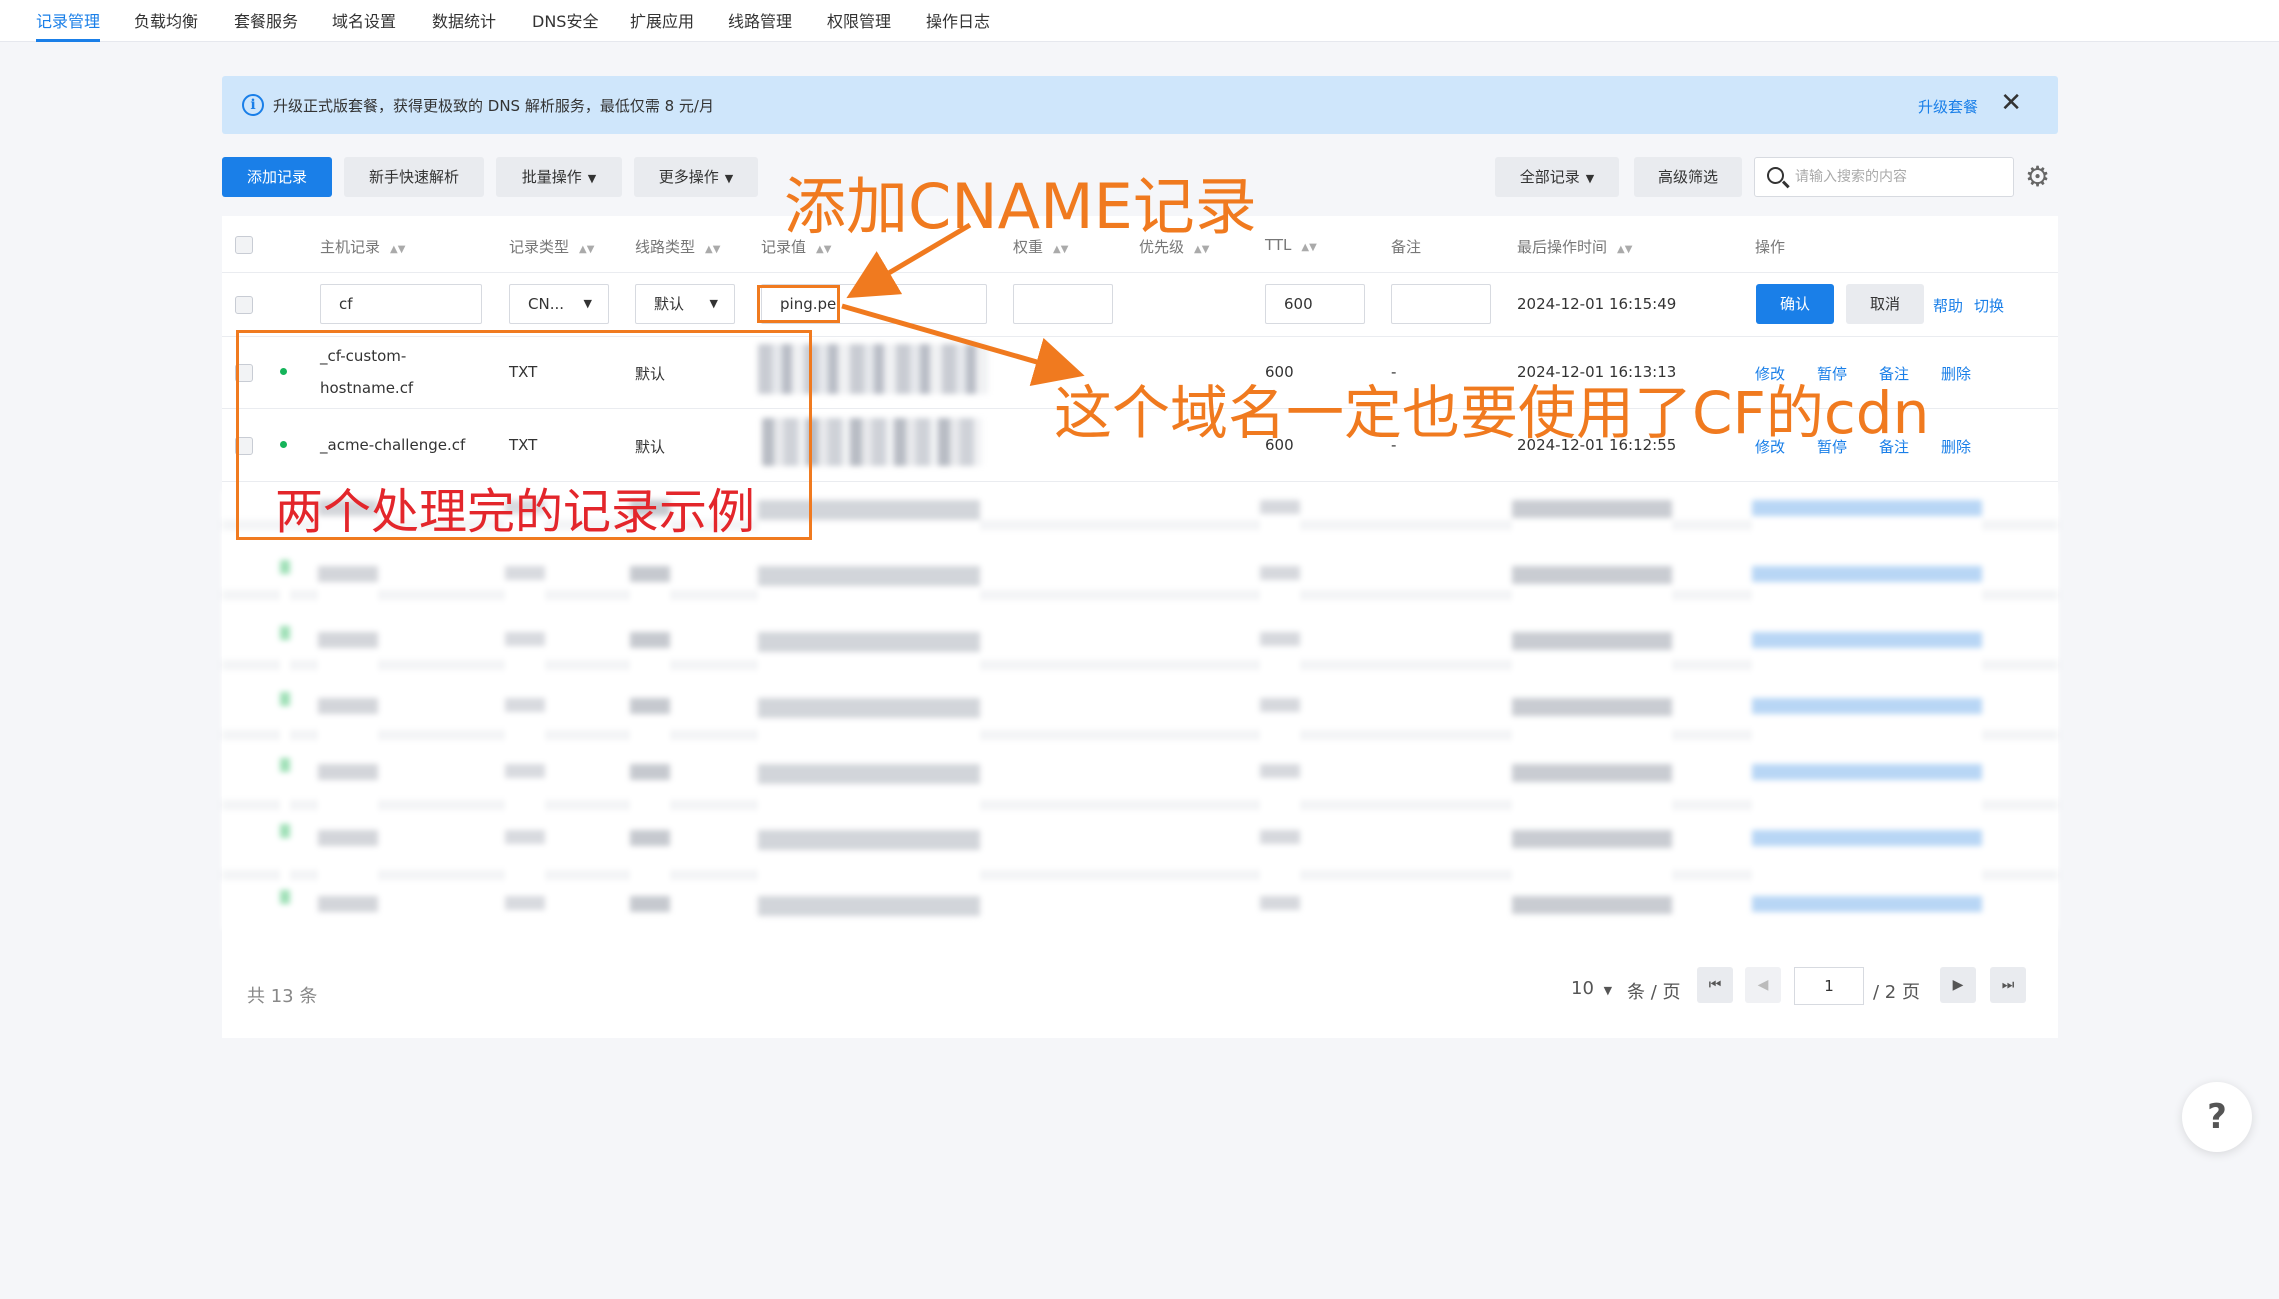 The image size is (2279, 1299). I want to click on all-records-label: 全部记录, so click(1549, 177).